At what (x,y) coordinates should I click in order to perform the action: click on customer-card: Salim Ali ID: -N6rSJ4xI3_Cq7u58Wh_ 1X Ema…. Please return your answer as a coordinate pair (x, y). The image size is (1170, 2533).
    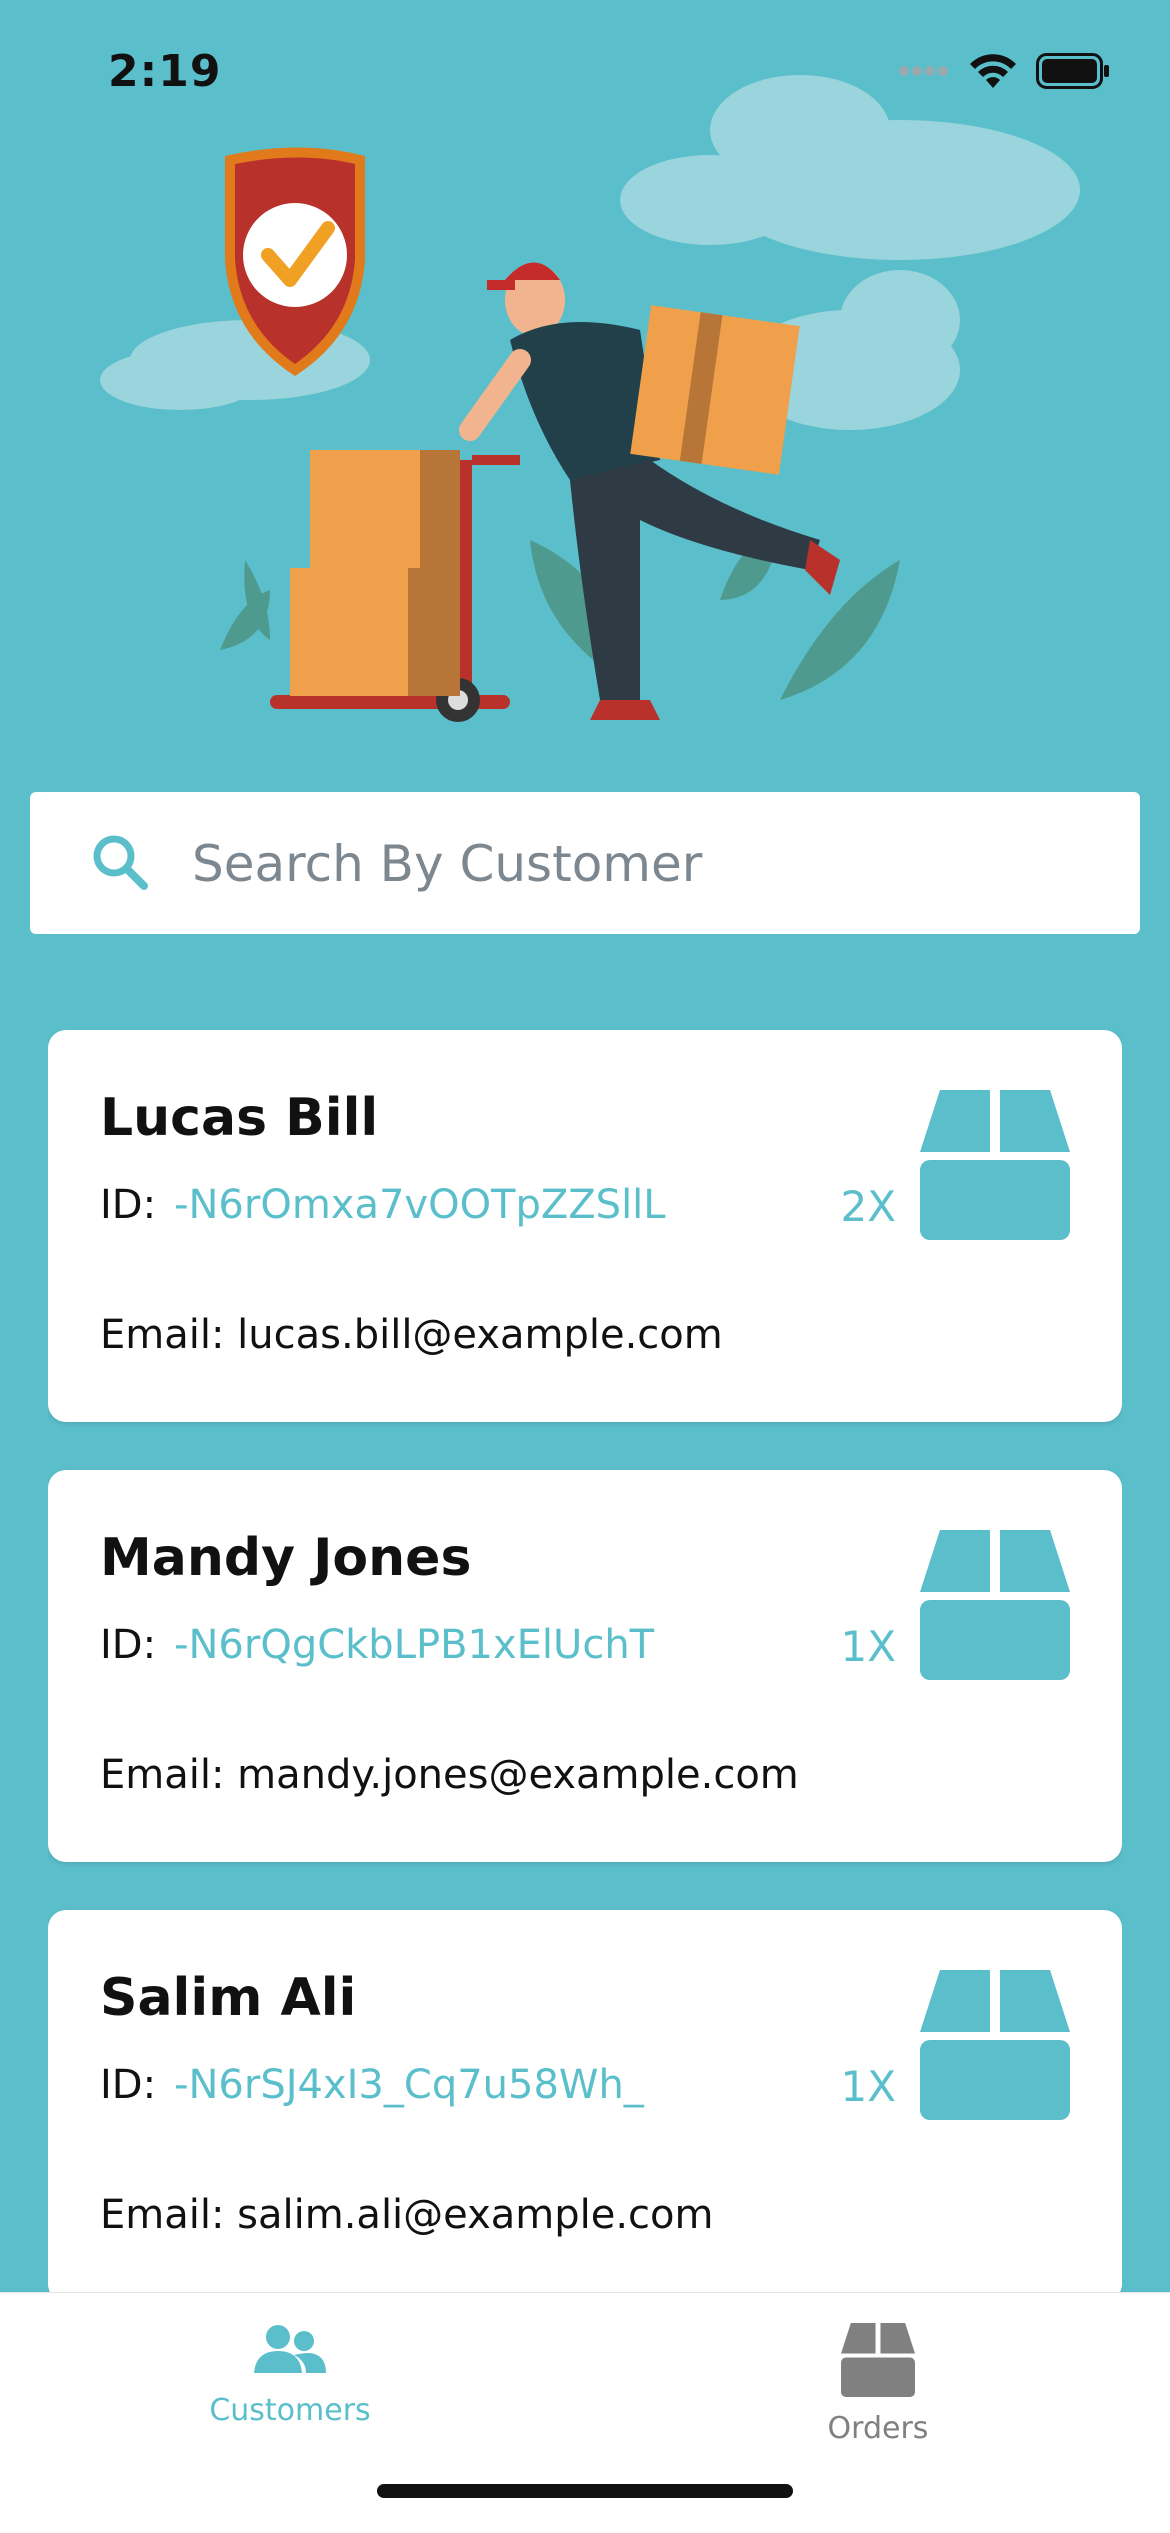
    Looking at the image, I should click on (585, 2101).